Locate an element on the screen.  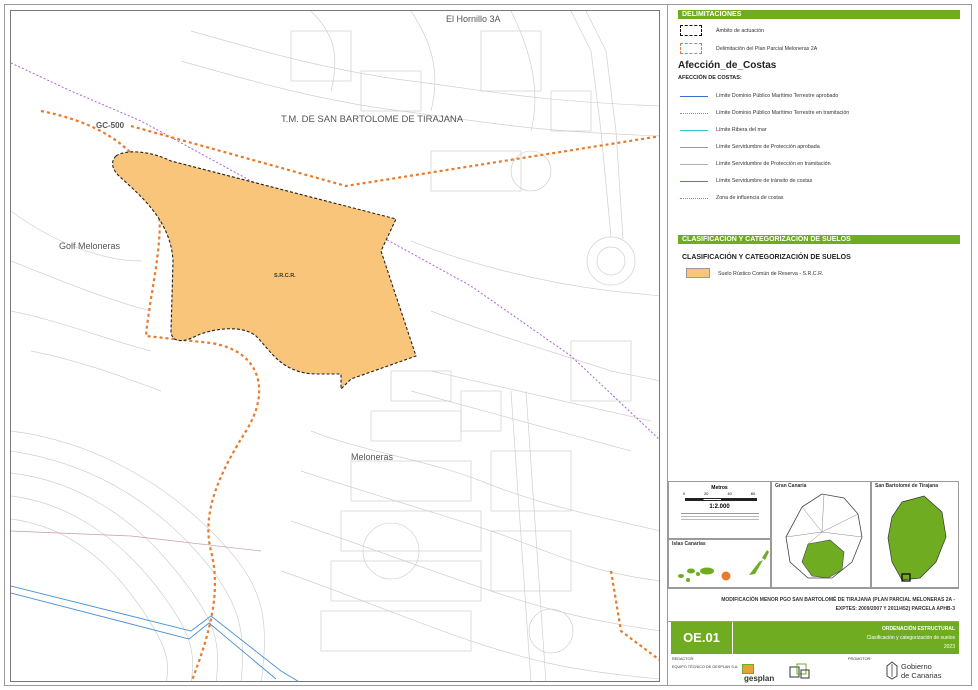
label-municipality: T.M. DE SAN BARTOLOME DE TIRAJANA is located at coordinates (372, 119).